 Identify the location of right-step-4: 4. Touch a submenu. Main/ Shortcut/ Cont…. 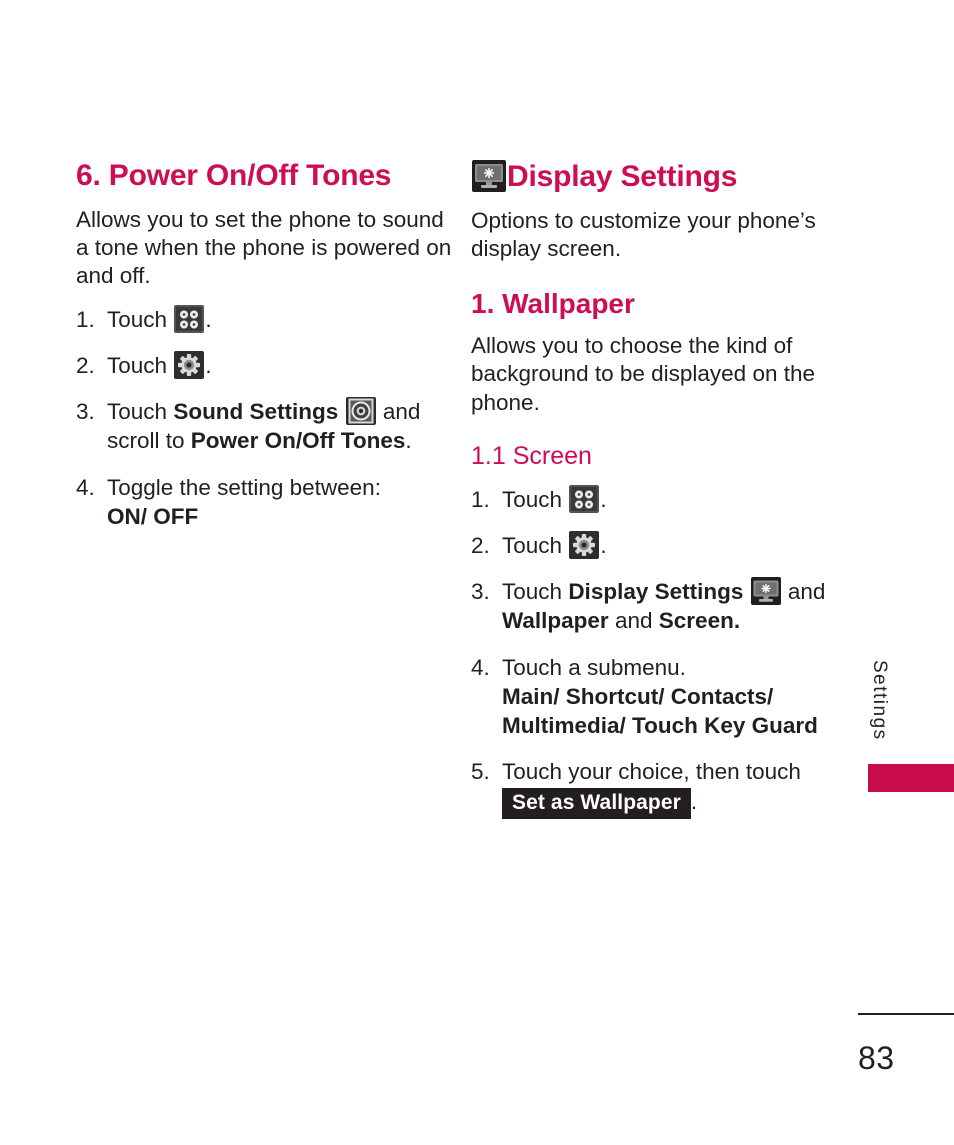
(667, 697).